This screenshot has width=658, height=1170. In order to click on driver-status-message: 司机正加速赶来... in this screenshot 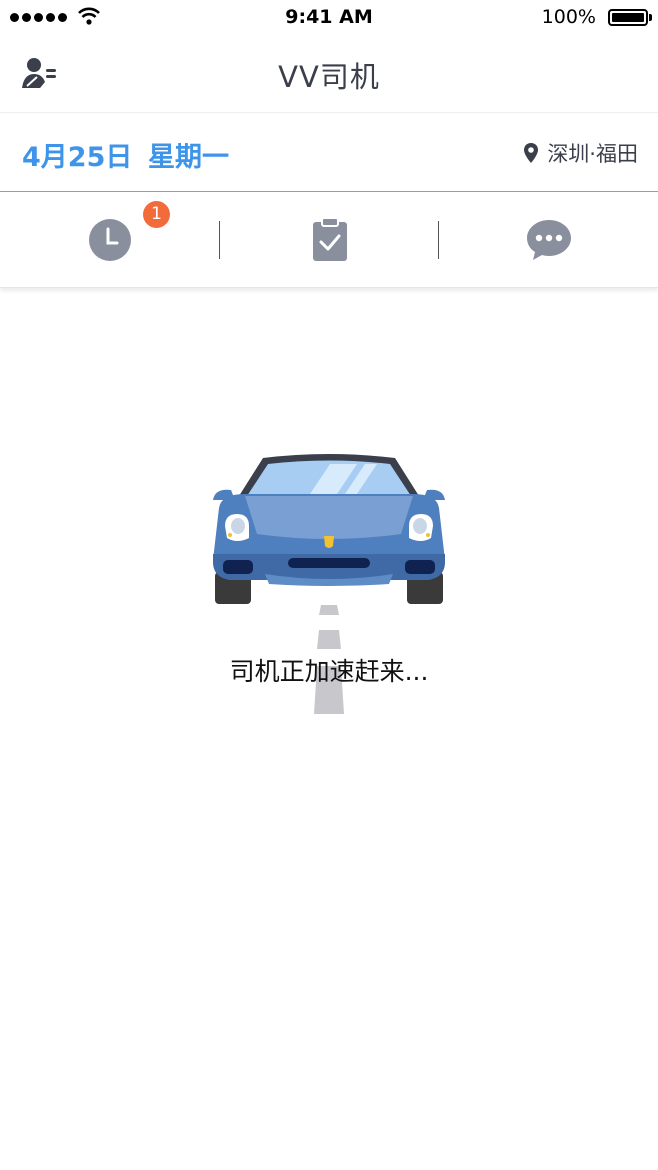, I will do `click(329, 671)`.